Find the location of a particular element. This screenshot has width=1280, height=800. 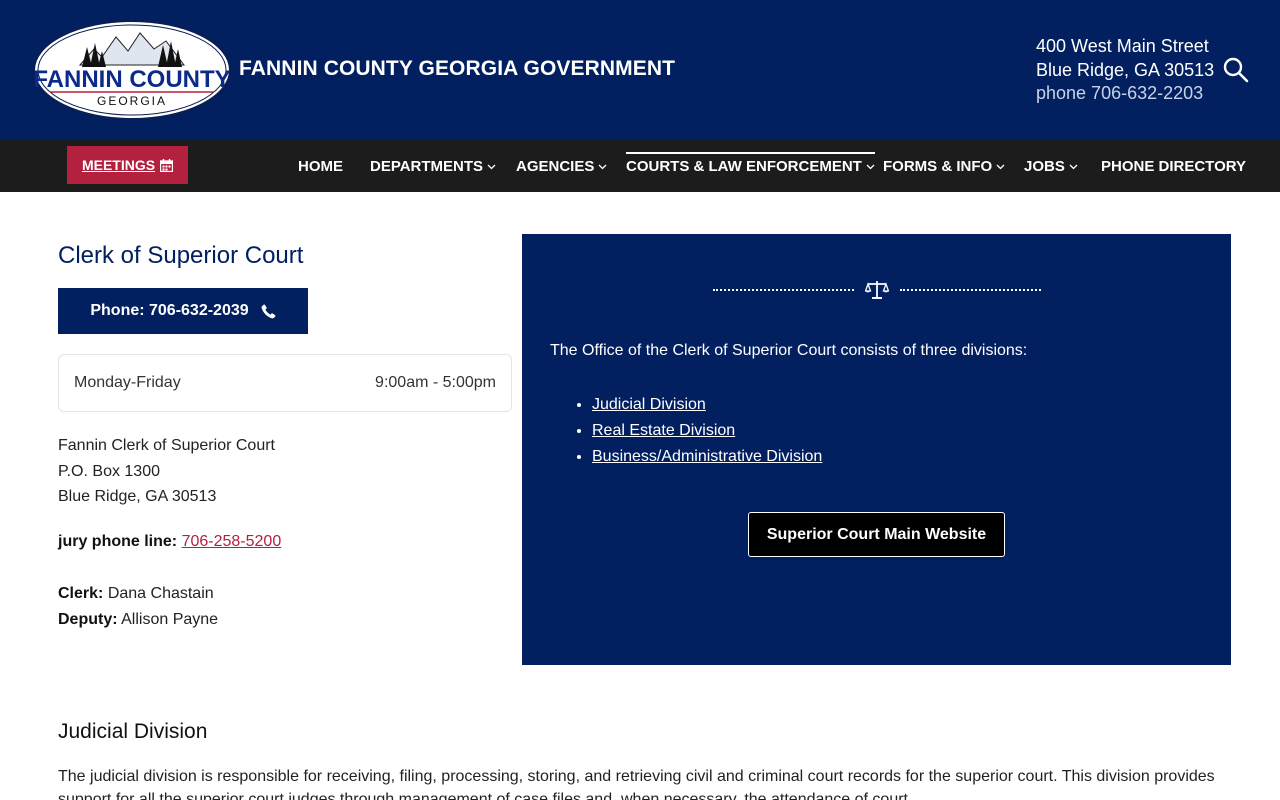

nav-phone-directory: PHONE DIRECTORY is located at coordinates (1173, 166).